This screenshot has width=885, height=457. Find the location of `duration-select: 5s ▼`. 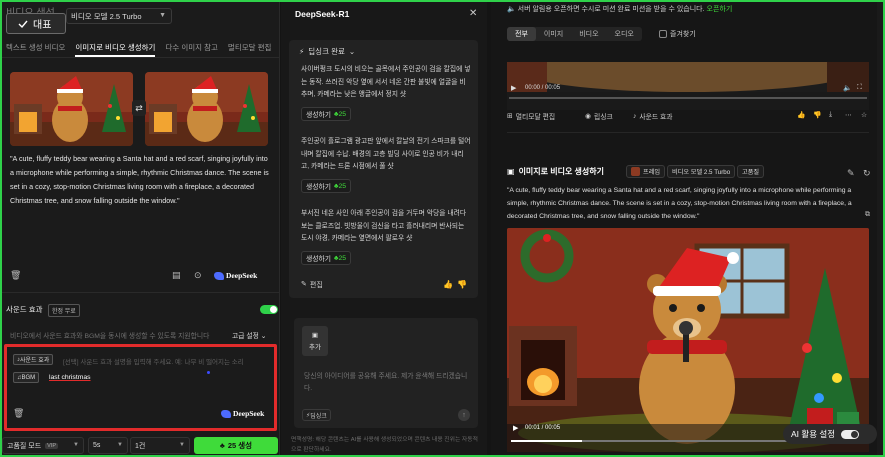

duration-select: 5s ▼ is located at coordinates (108, 445).